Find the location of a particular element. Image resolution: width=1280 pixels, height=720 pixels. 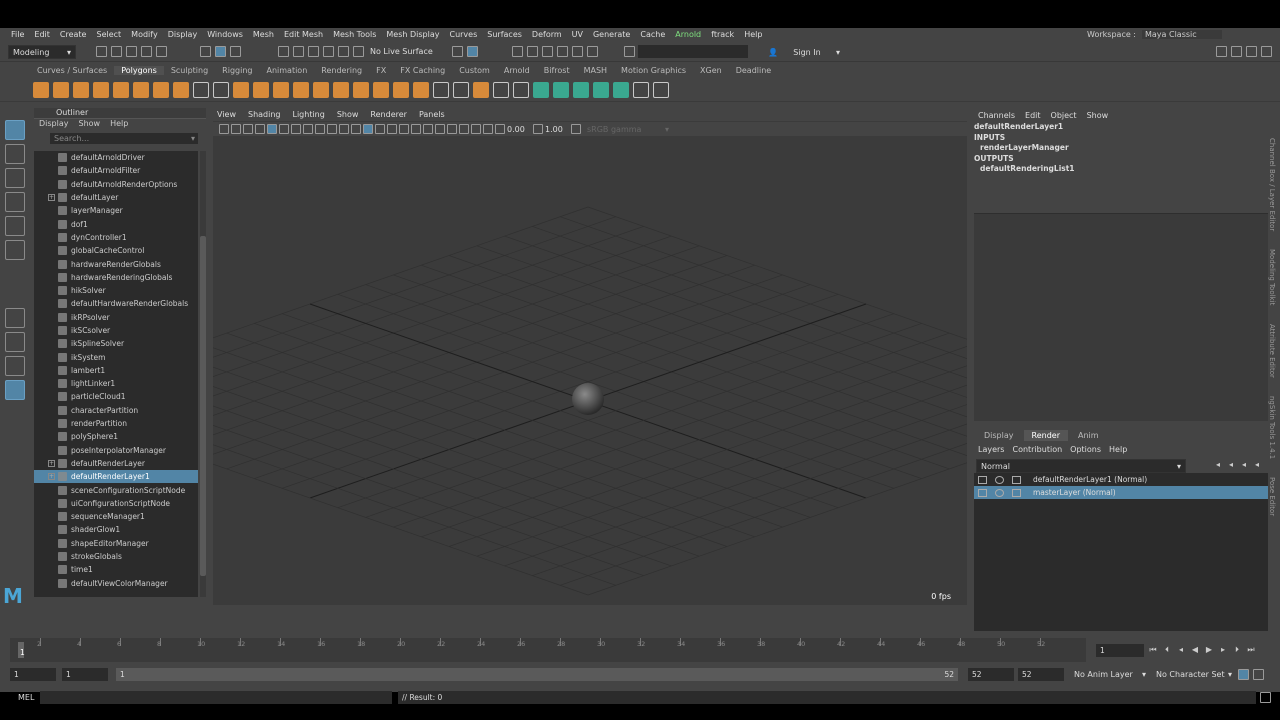

cb-menu-edit: Edit is located at coordinates (1033, 115).